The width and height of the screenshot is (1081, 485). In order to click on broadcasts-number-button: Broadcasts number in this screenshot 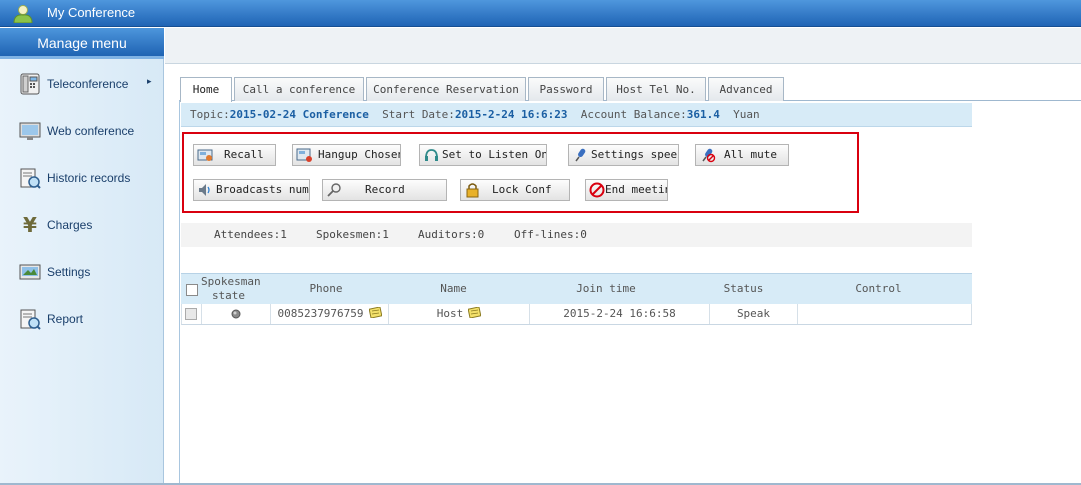, I will do `click(251, 190)`.